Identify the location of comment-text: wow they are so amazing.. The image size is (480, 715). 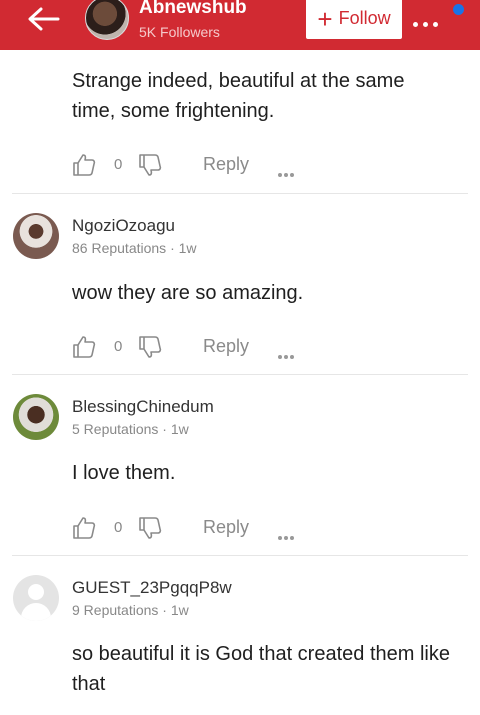
(188, 293).